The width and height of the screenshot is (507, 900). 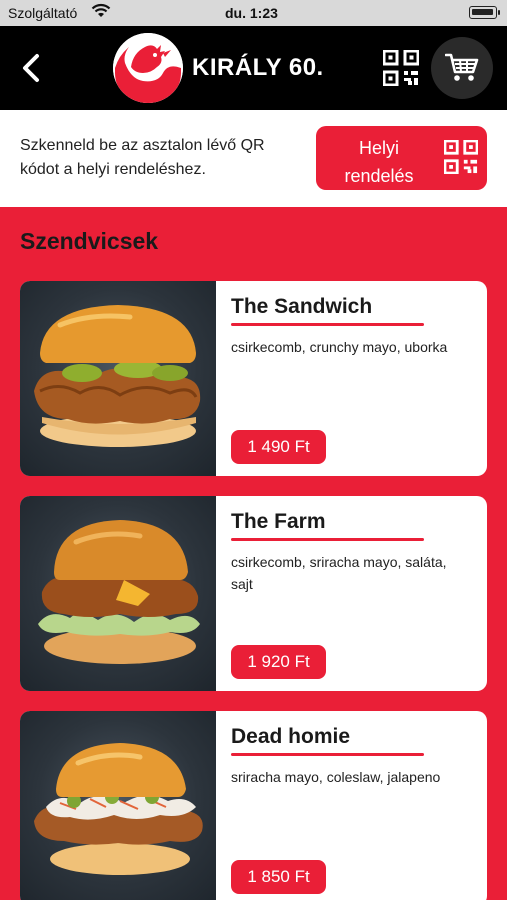 What do you see at coordinates (258, 67) in the screenshot?
I see `page-title: KIRÁLY 60.` at bounding box center [258, 67].